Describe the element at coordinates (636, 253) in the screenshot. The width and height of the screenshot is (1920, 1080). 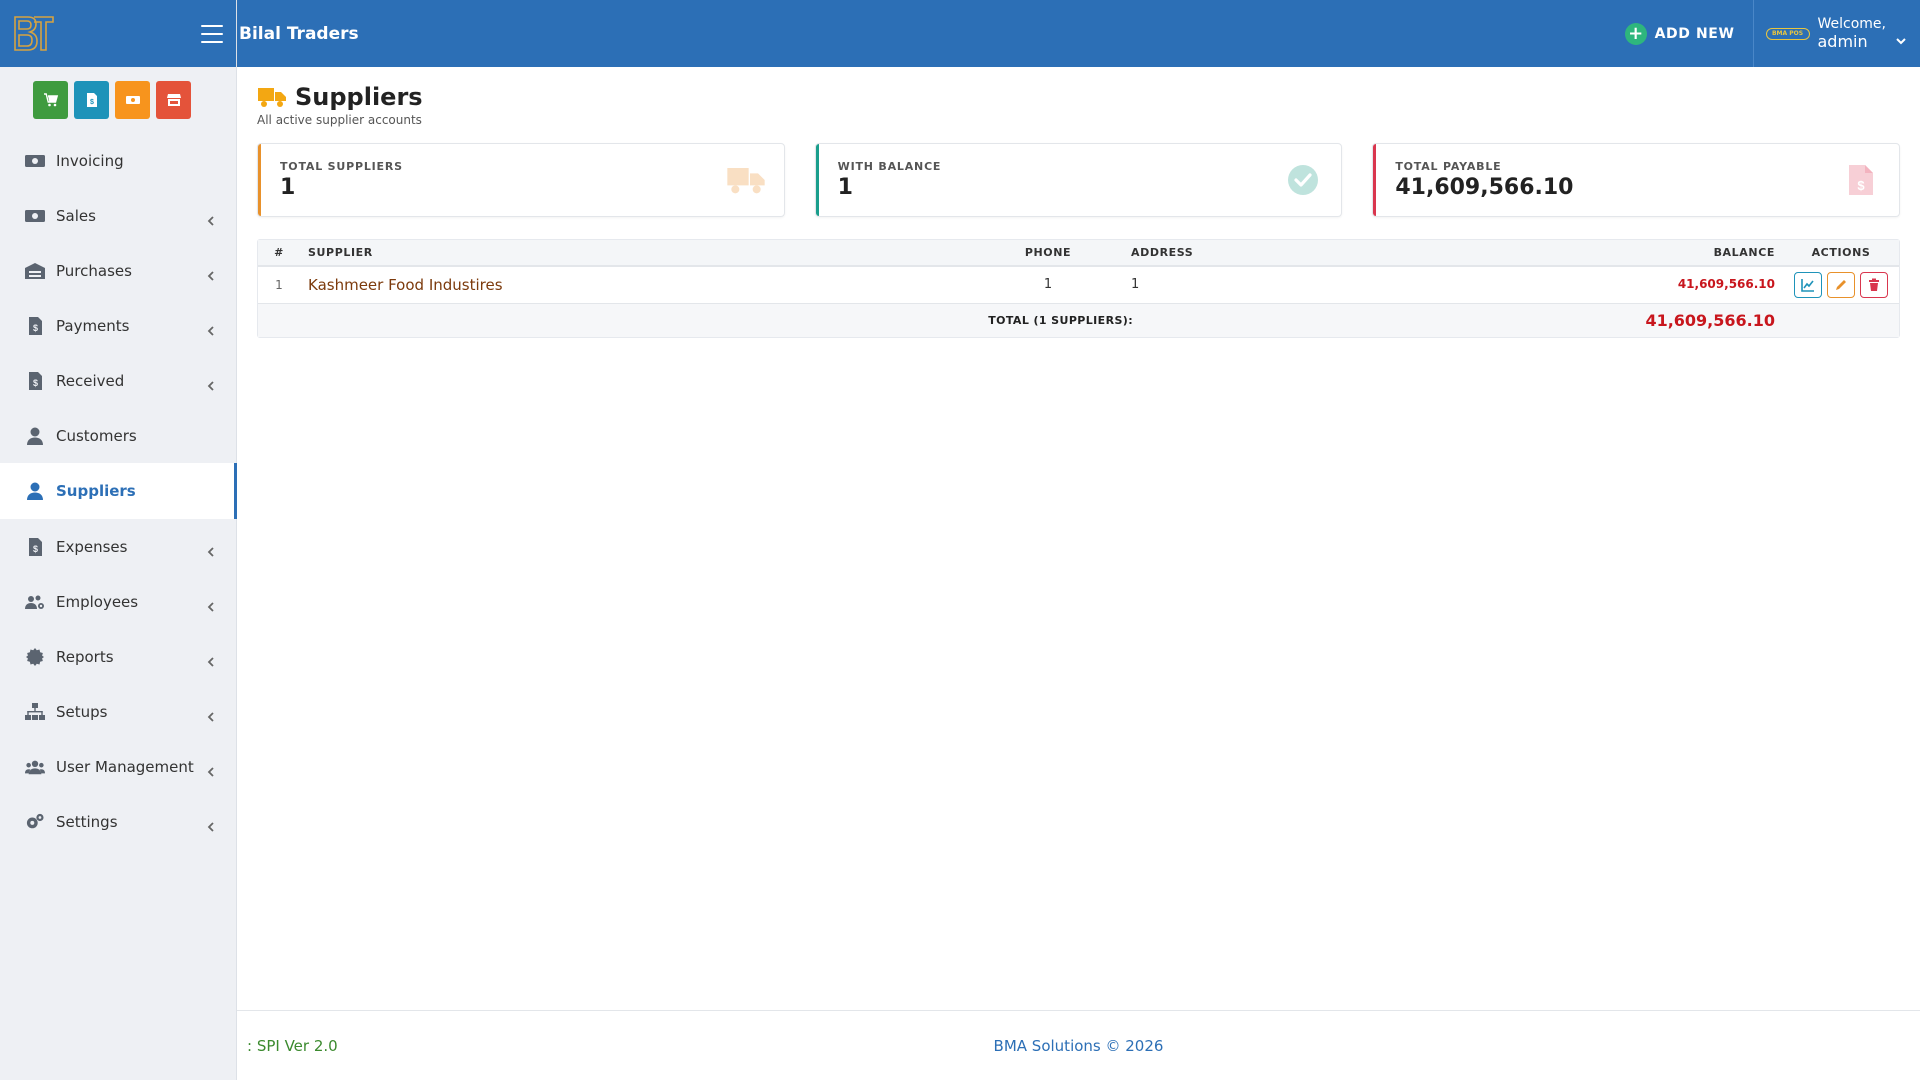
I see `col-header-supplier: SUPPLIER` at that location.